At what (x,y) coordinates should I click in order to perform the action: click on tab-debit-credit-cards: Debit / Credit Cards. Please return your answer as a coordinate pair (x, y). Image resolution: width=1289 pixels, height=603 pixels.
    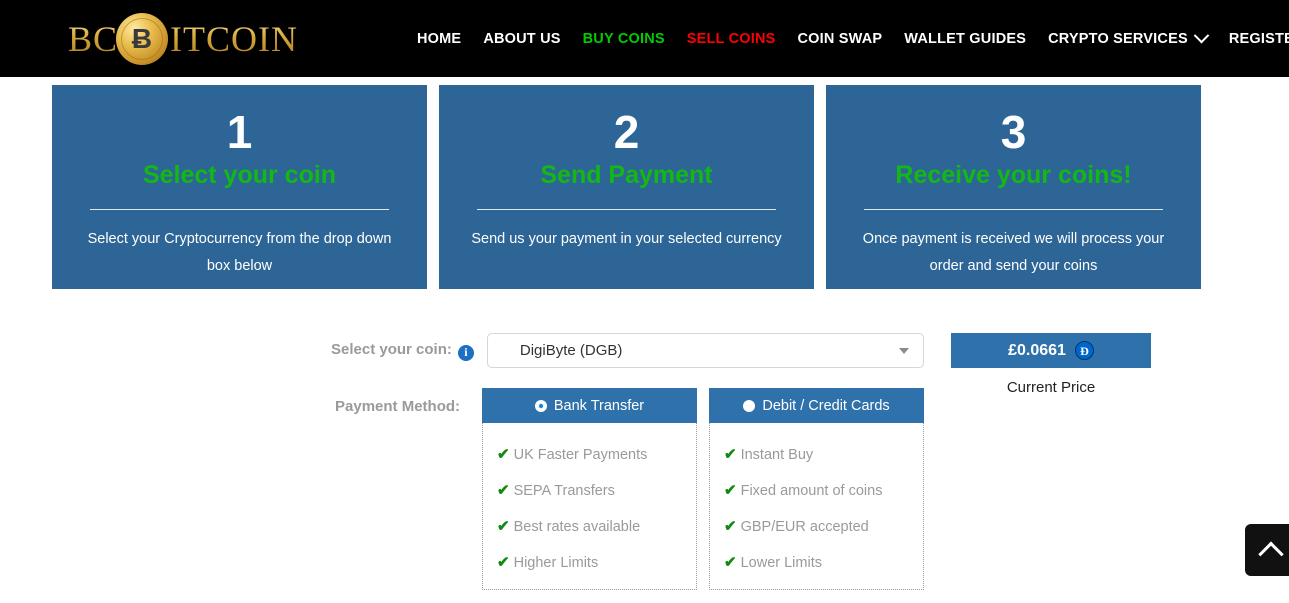
    Looking at the image, I should click on (817, 405).